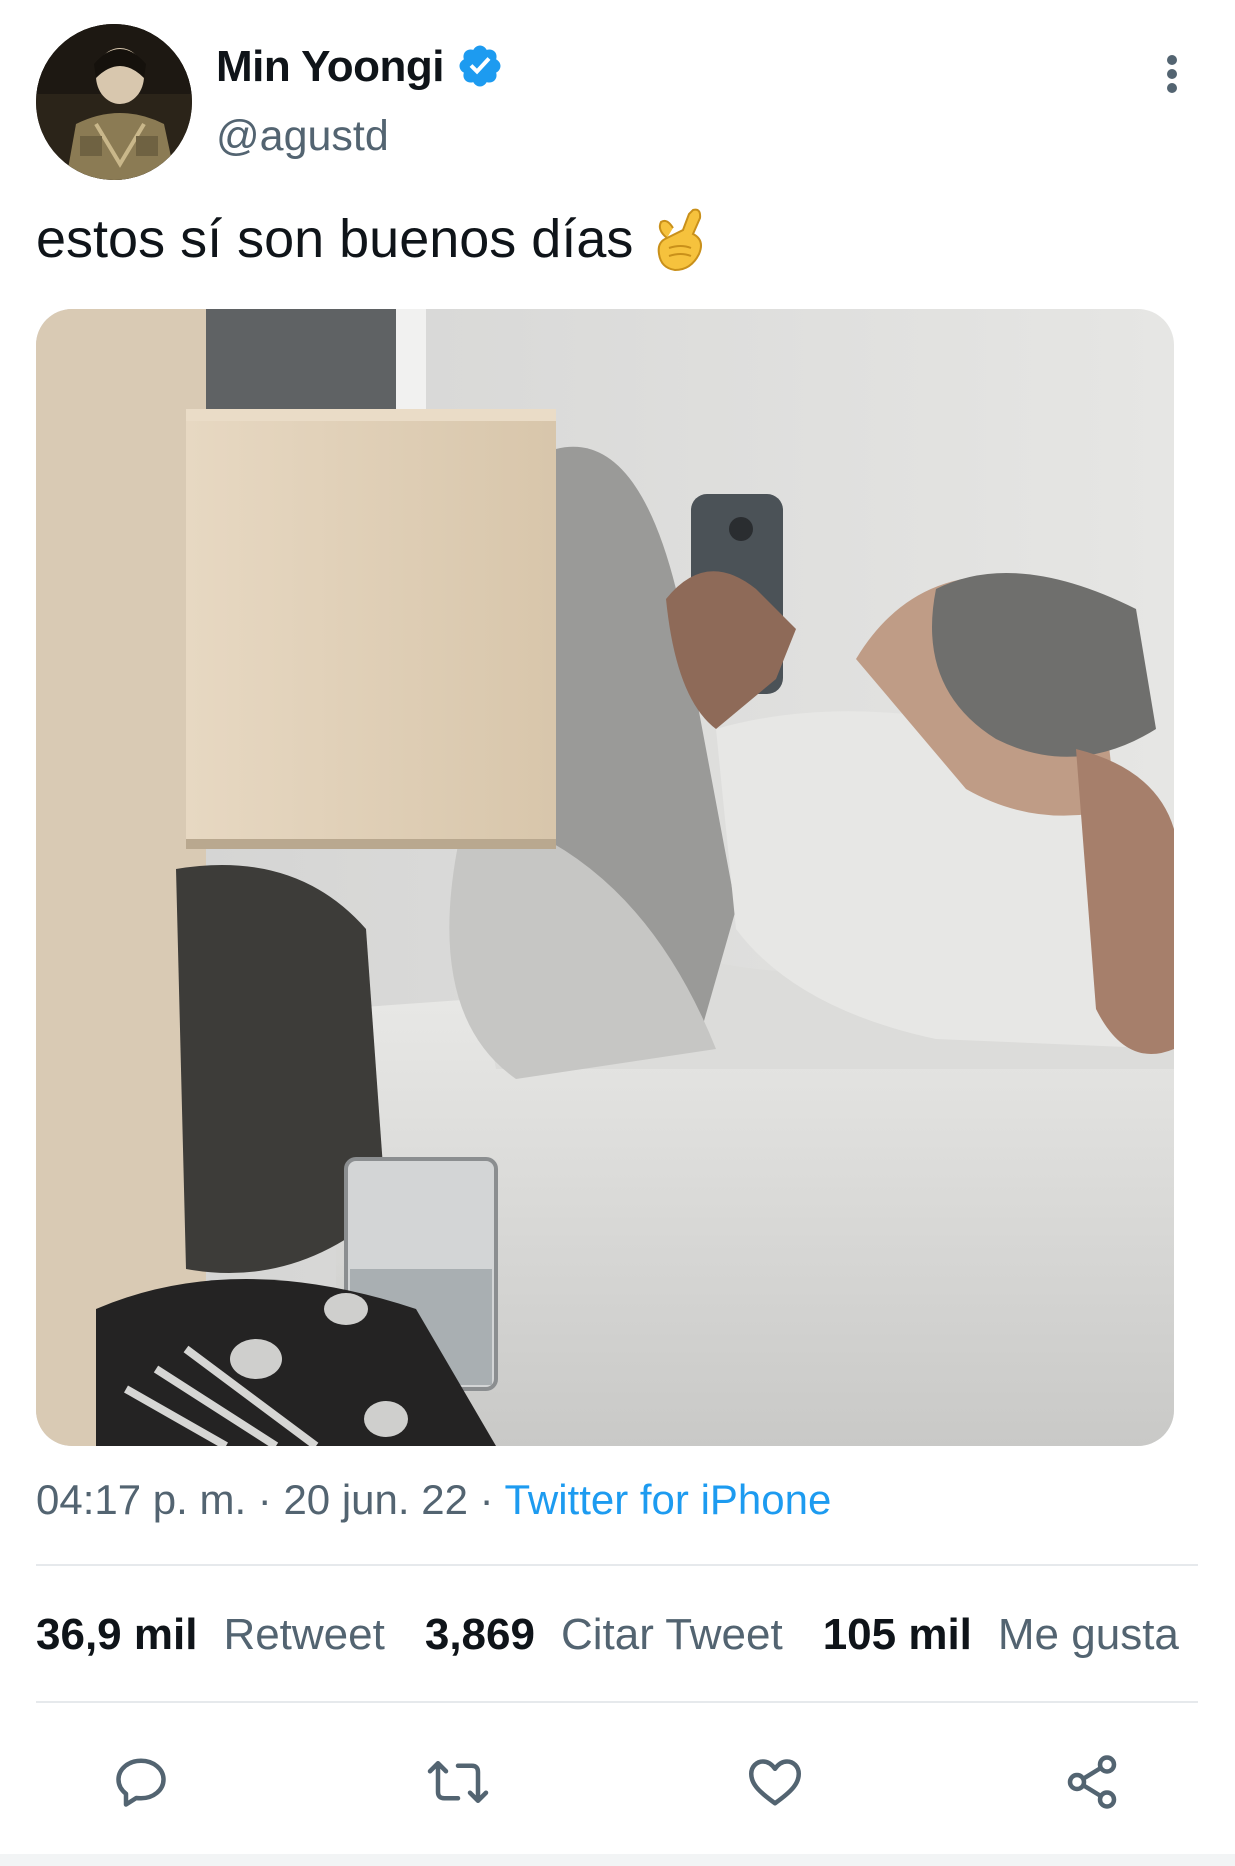  I want to click on tweet-body: estos sí son buenos días, so click(335, 239).